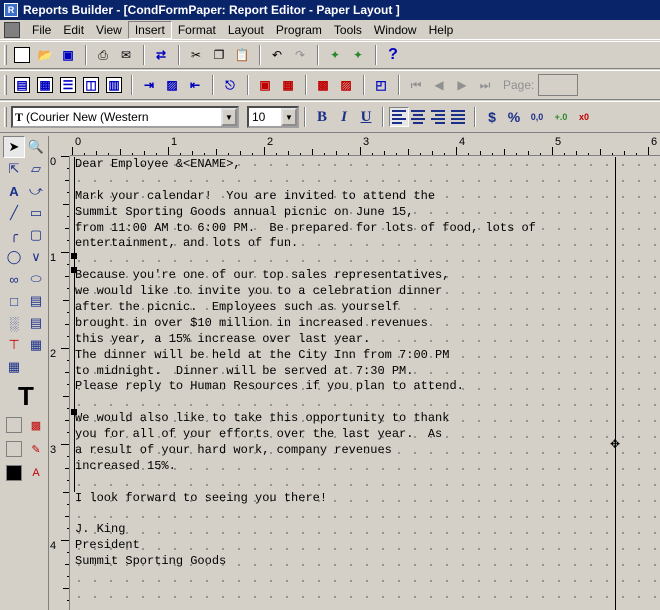 The width and height of the screenshot is (660, 610). I want to click on menu-help: Help, so click(441, 30).